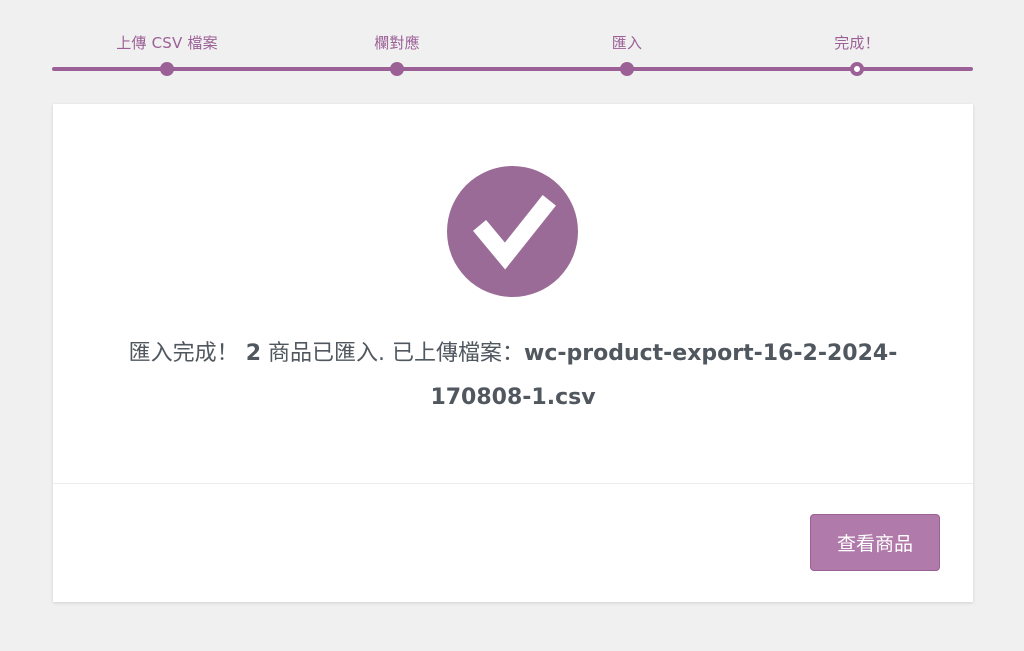 Image resolution: width=1024 pixels, height=651 pixels. Describe the element at coordinates (711, 353) in the screenshot. I see `uploaded-filename-part1: wc-product-export-16-2-2024-` at that location.